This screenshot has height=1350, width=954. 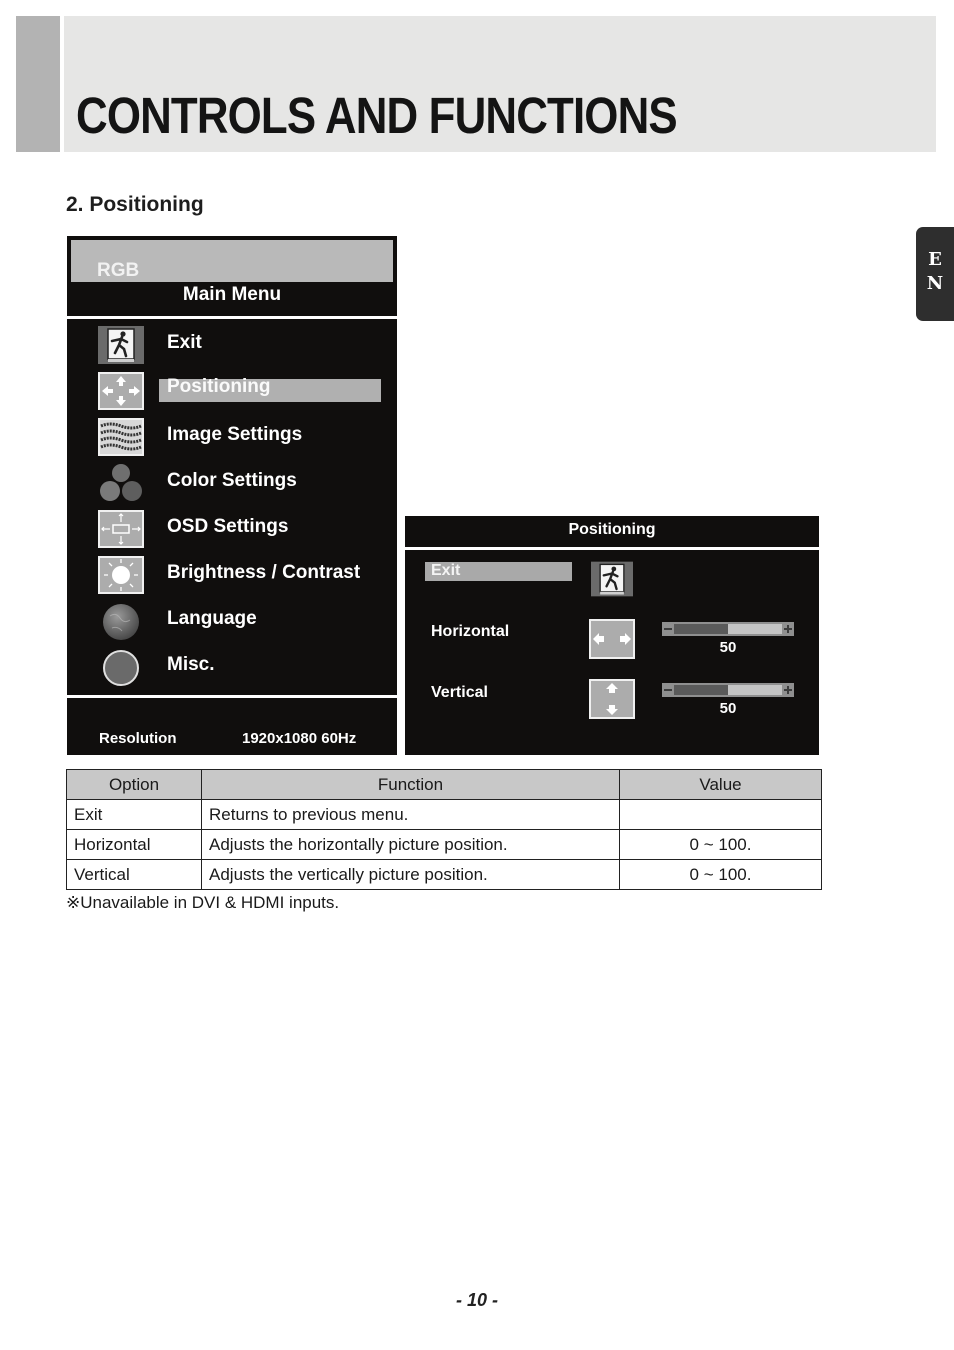 I want to click on horizontal-label: Horizontal, so click(x=470, y=631).